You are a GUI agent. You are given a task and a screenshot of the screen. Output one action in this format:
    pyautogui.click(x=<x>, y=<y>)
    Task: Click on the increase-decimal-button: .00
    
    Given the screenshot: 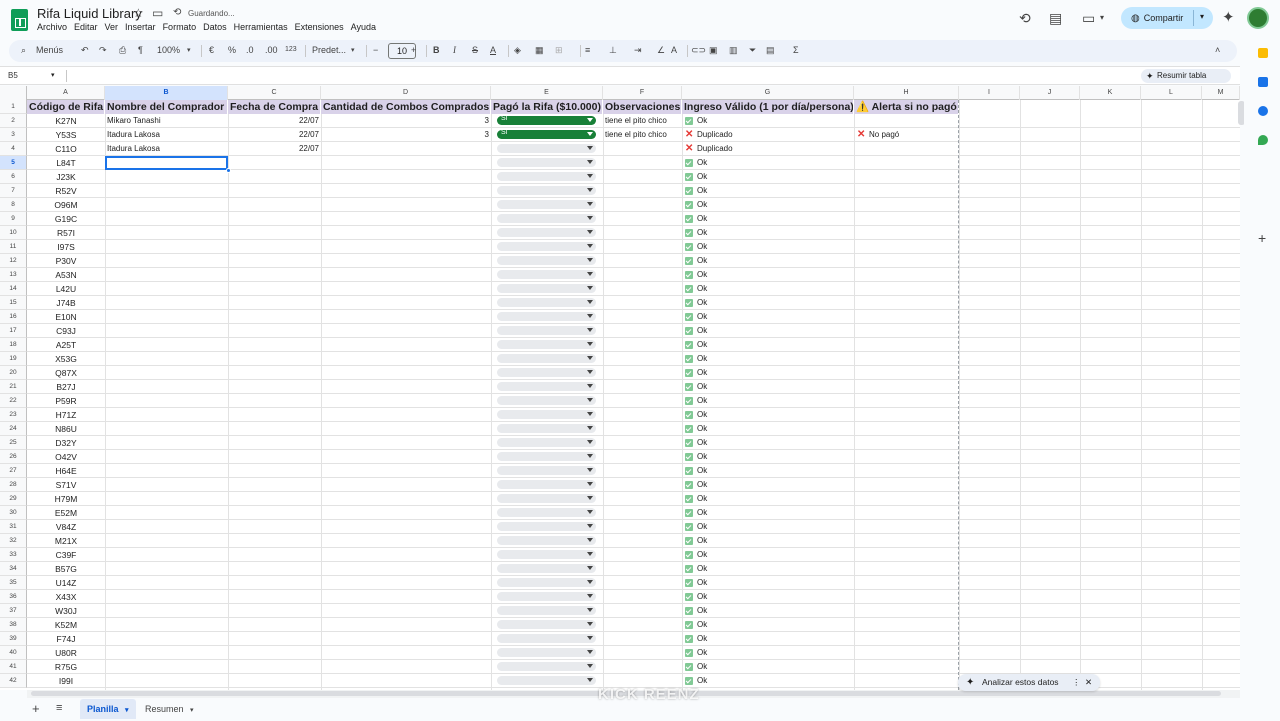 What is the action you would take?
    pyautogui.click(x=271, y=50)
    